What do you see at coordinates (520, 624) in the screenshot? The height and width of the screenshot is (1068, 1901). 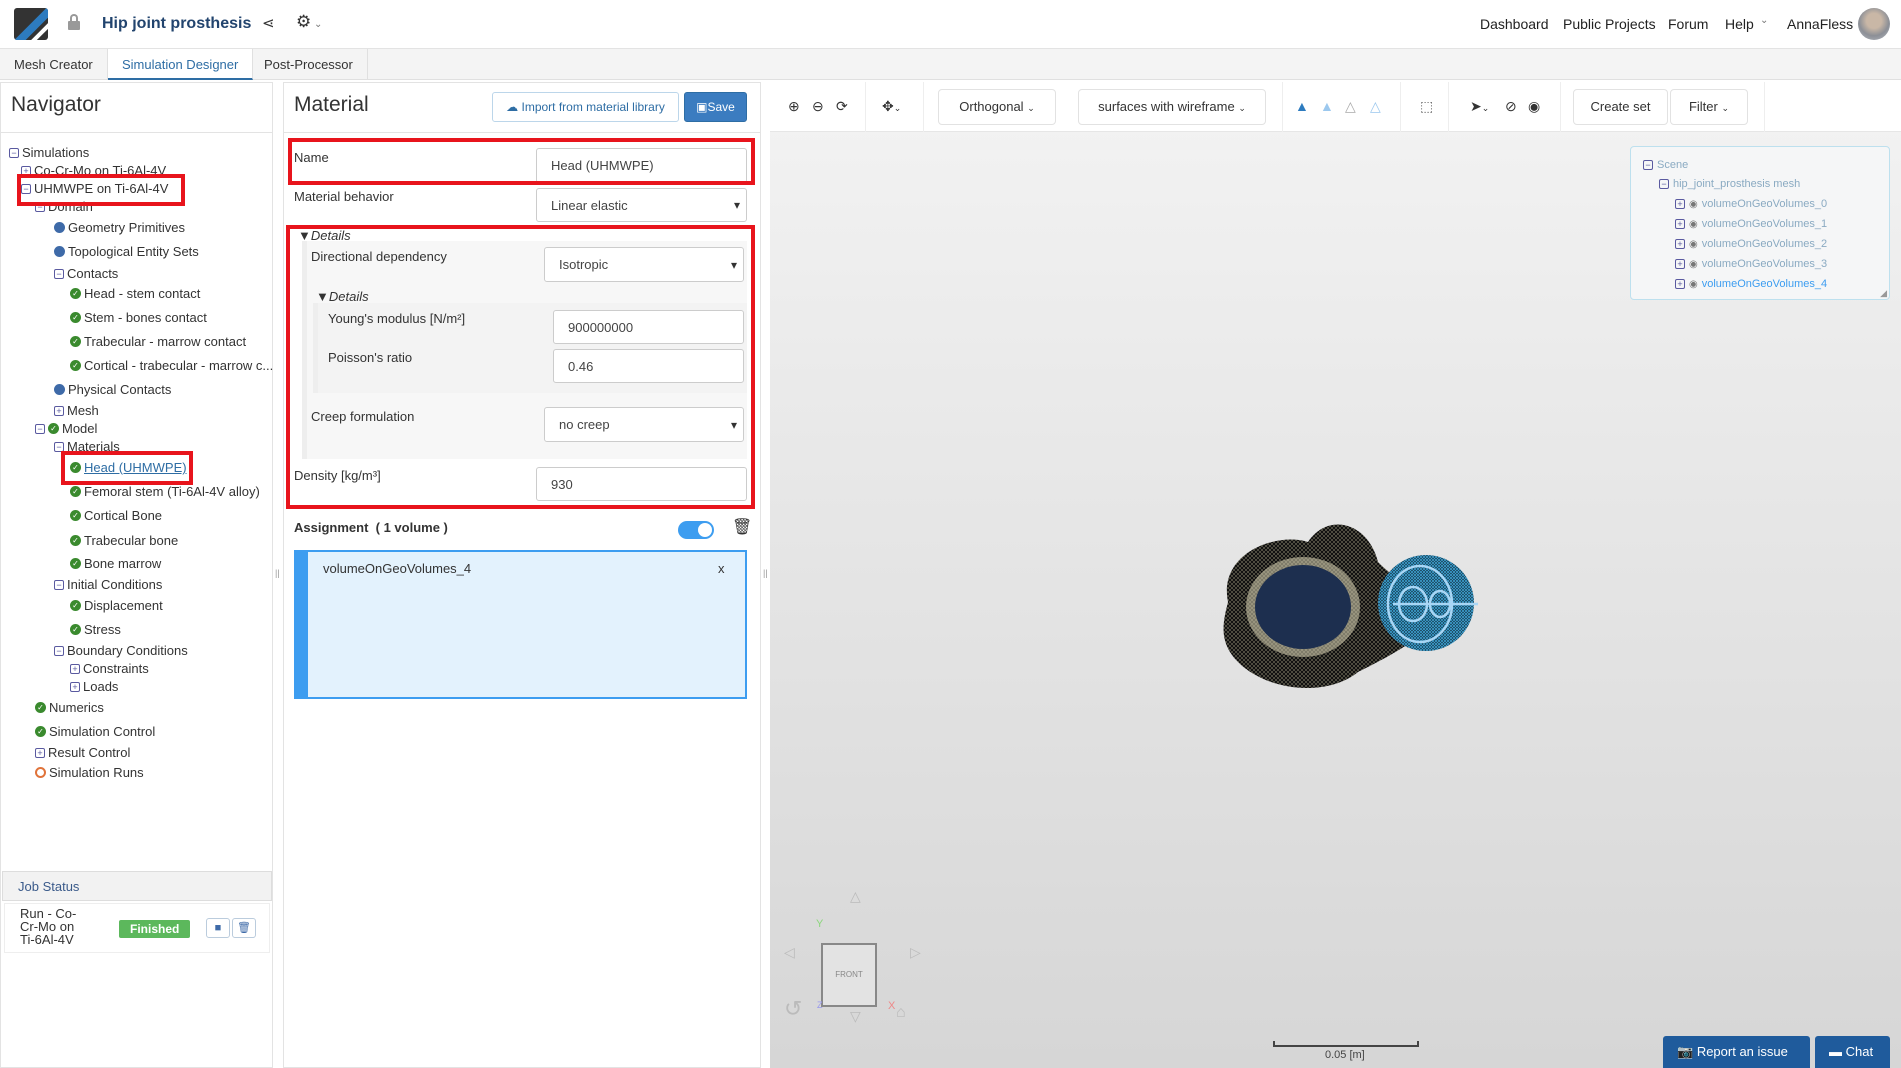 I see `assignment-list: volumeOnGeoVolumes_4 x` at bounding box center [520, 624].